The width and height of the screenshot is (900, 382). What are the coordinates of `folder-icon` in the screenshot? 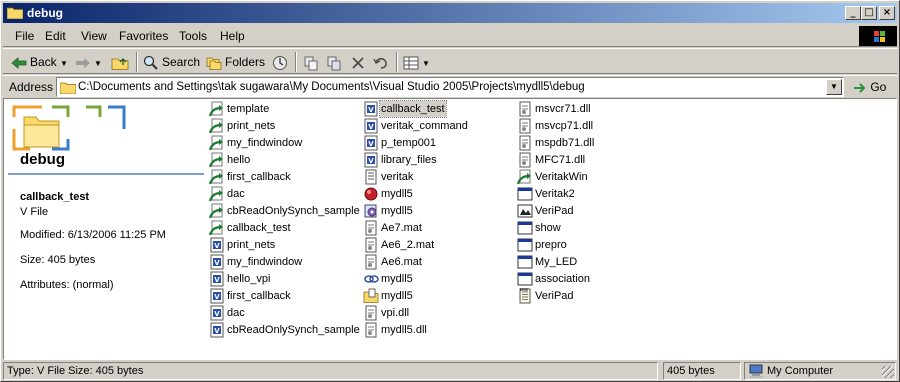 It's located at (15, 13).